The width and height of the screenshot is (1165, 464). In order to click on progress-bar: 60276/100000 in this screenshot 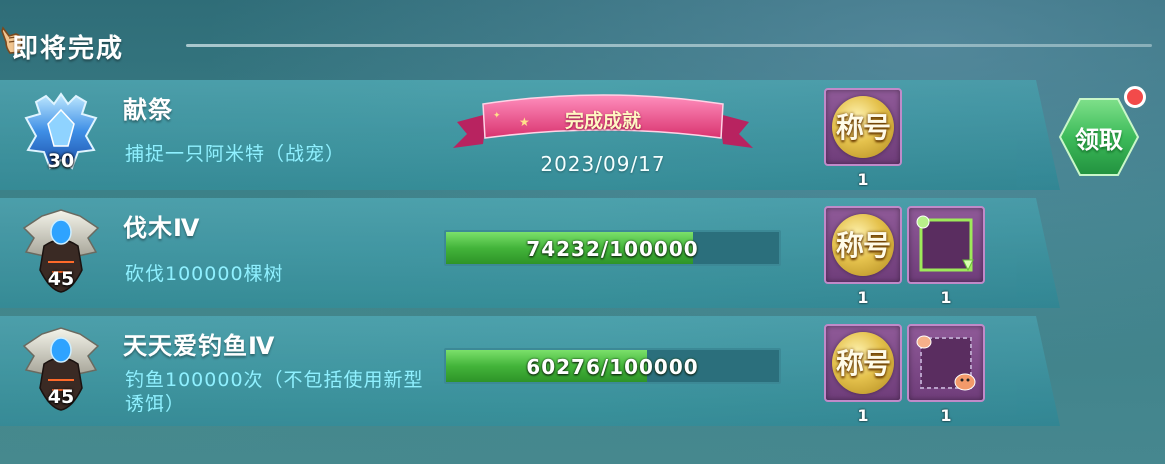, I will do `click(612, 366)`.